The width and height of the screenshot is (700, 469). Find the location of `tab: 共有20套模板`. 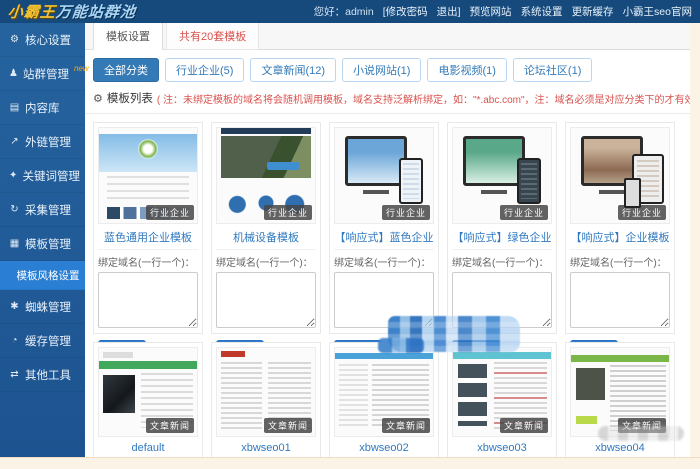

tab: 共有20套模板 is located at coordinates (213, 36).